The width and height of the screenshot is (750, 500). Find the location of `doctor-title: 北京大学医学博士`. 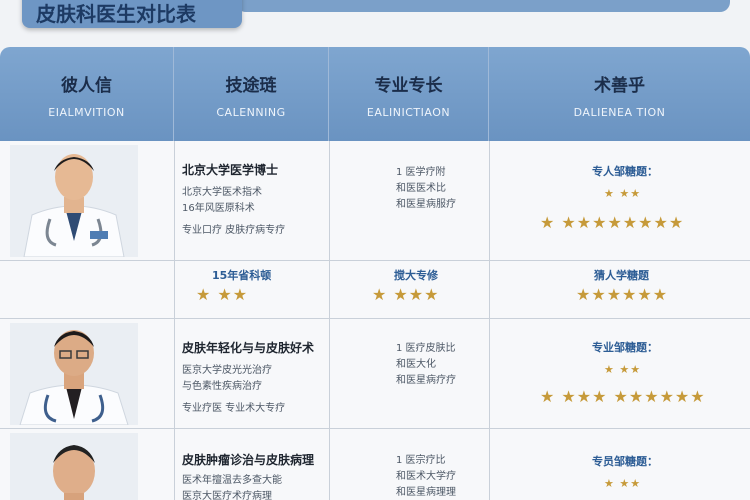

doctor-title: 北京大学医学博士 is located at coordinates (230, 170).